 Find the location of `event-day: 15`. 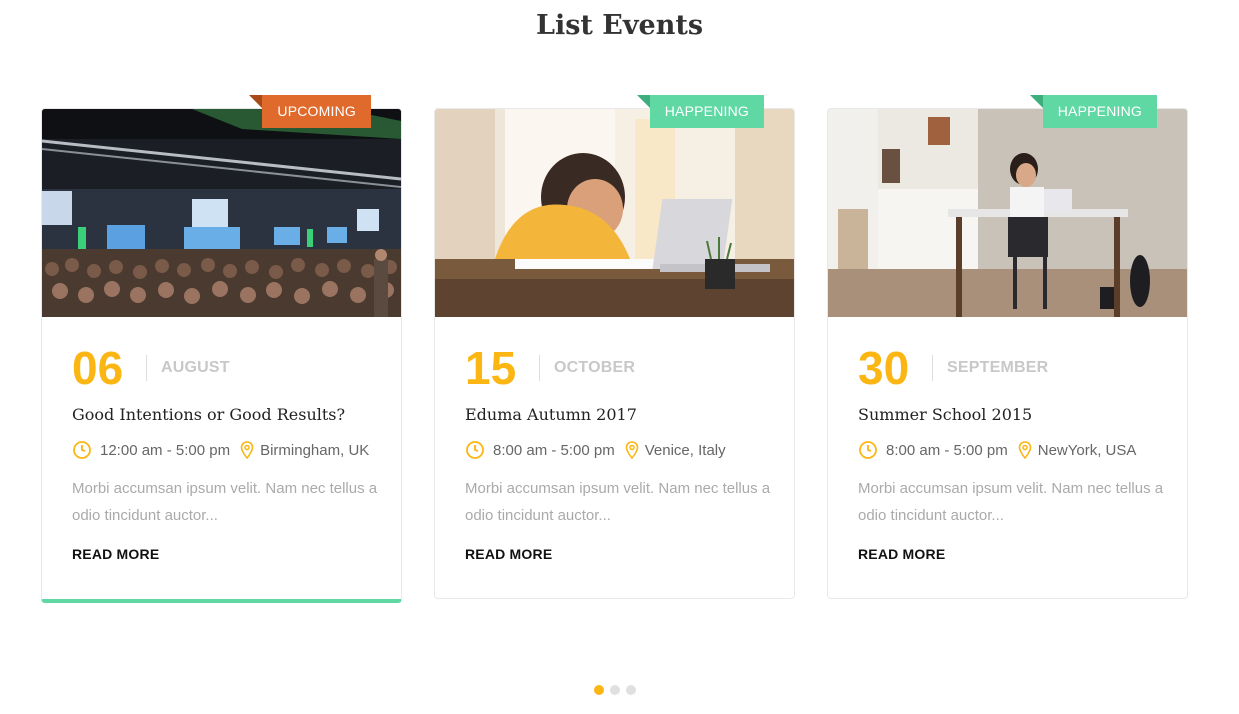

event-day: 15 is located at coordinates (491, 368).